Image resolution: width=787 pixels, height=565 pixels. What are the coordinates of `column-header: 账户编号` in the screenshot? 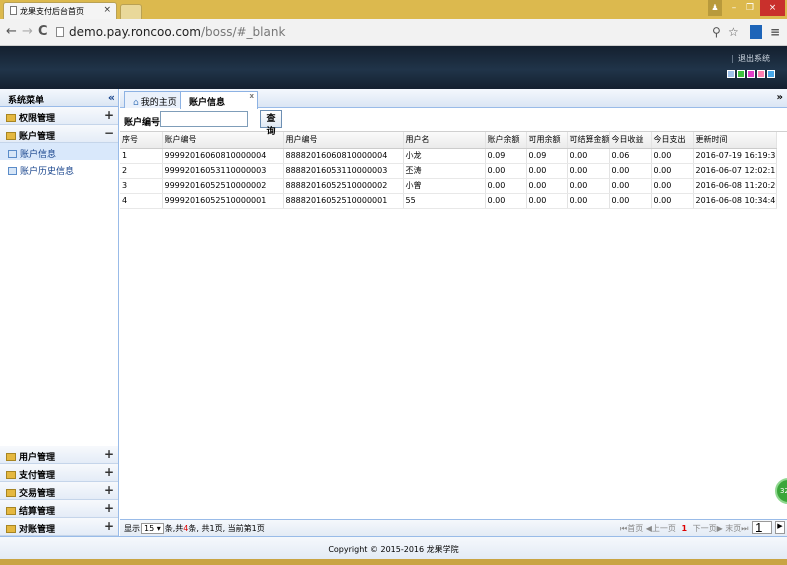 It's located at (223, 140).